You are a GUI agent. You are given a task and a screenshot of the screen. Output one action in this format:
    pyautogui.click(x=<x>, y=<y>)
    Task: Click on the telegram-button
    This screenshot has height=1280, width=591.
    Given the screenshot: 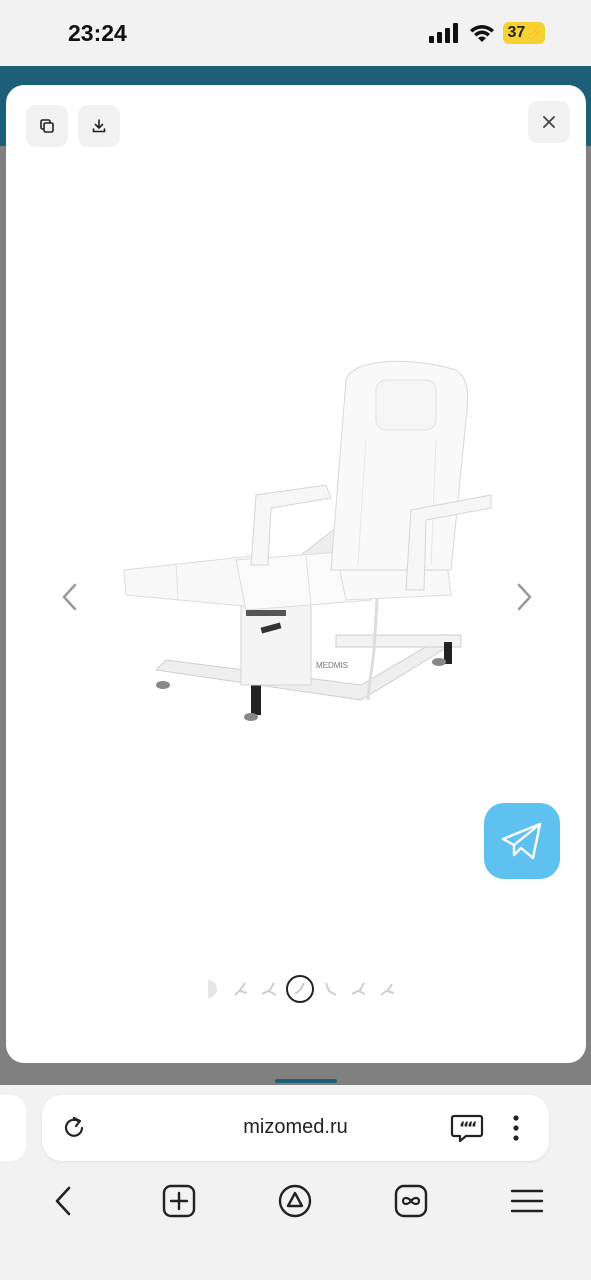 What is the action you would take?
    pyautogui.click(x=522, y=841)
    